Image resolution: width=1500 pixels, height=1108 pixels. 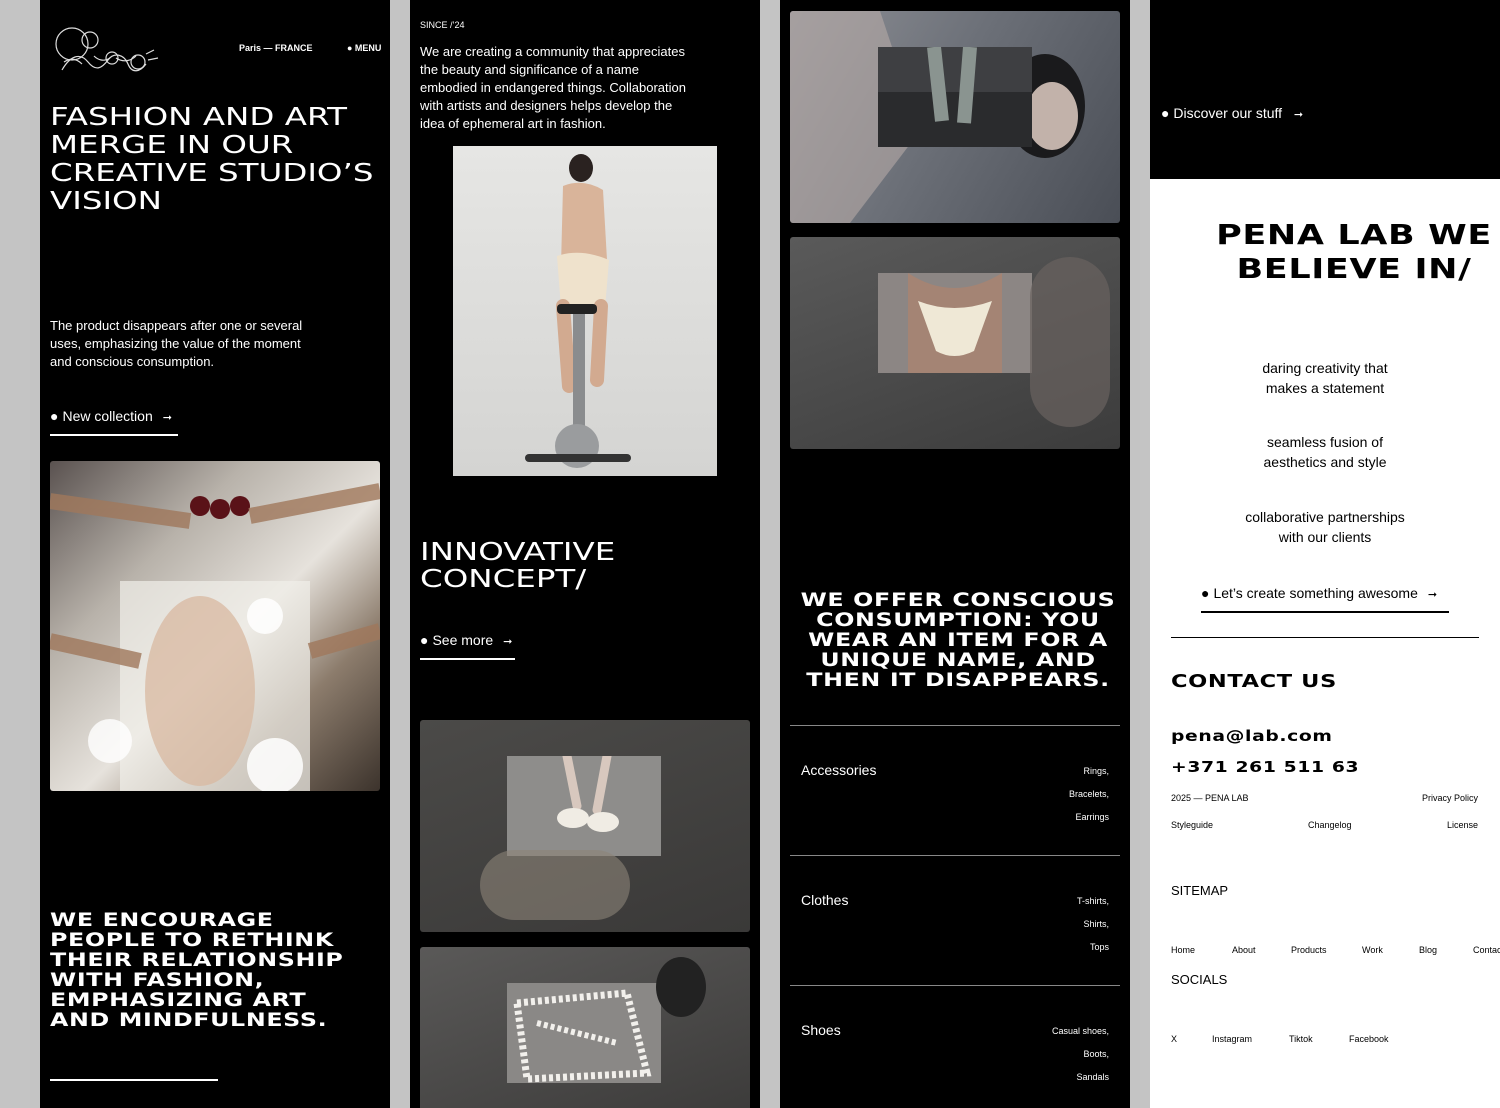 What do you see at coordinates (1093, 924) in the screenshot?
I see `category-item: Shirts,` at bounding box center [1093, 924].